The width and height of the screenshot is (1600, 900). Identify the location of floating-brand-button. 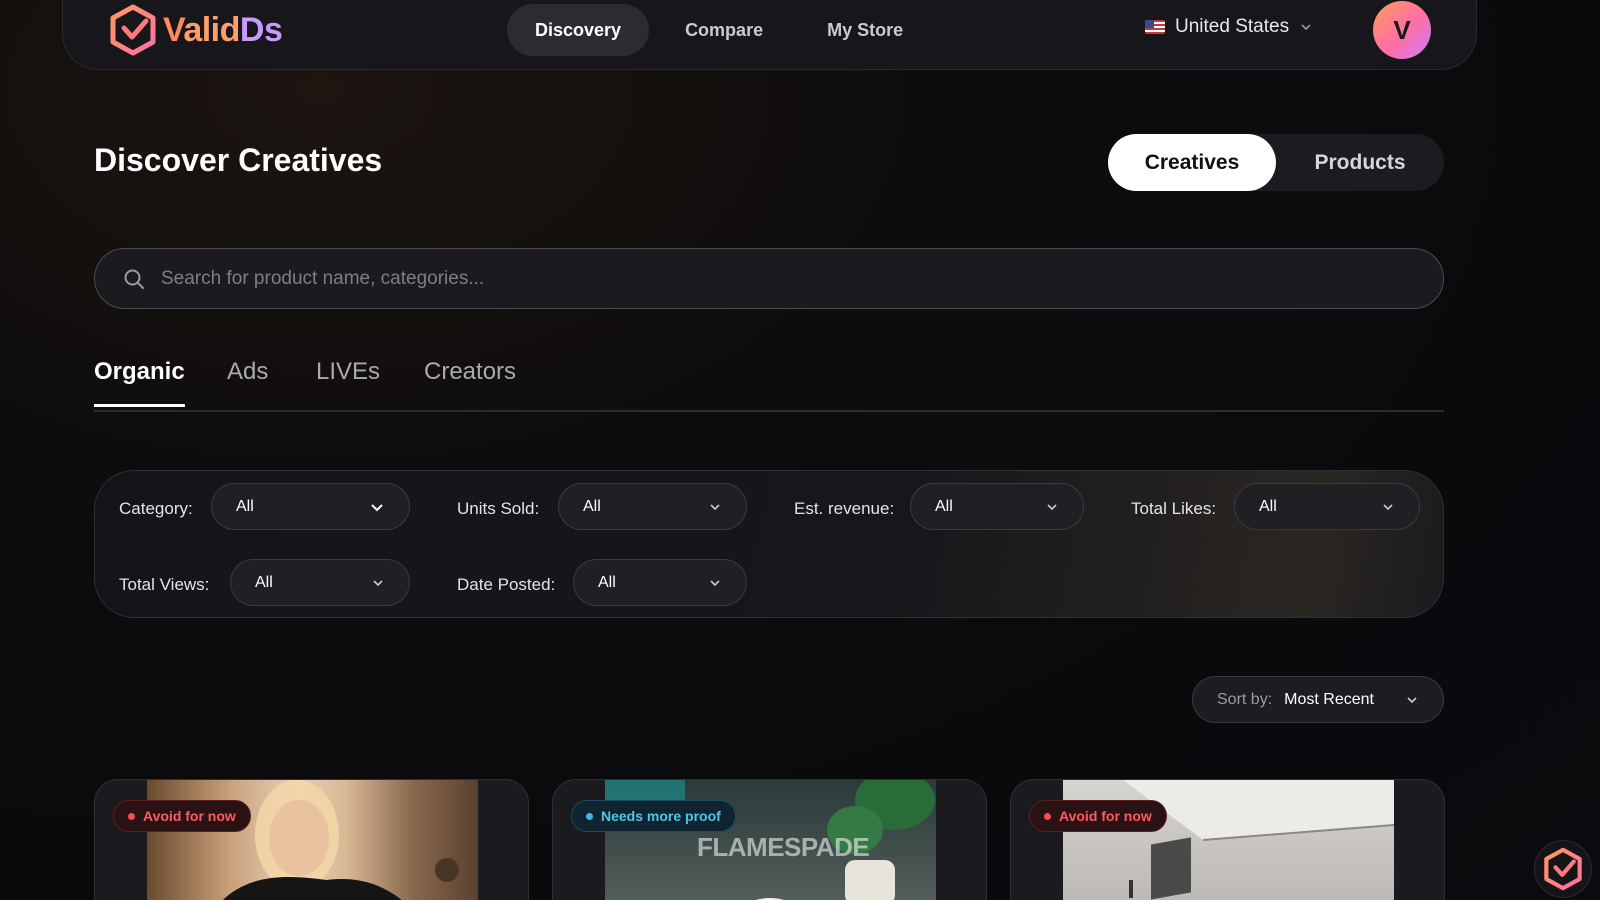
(1563, 869).